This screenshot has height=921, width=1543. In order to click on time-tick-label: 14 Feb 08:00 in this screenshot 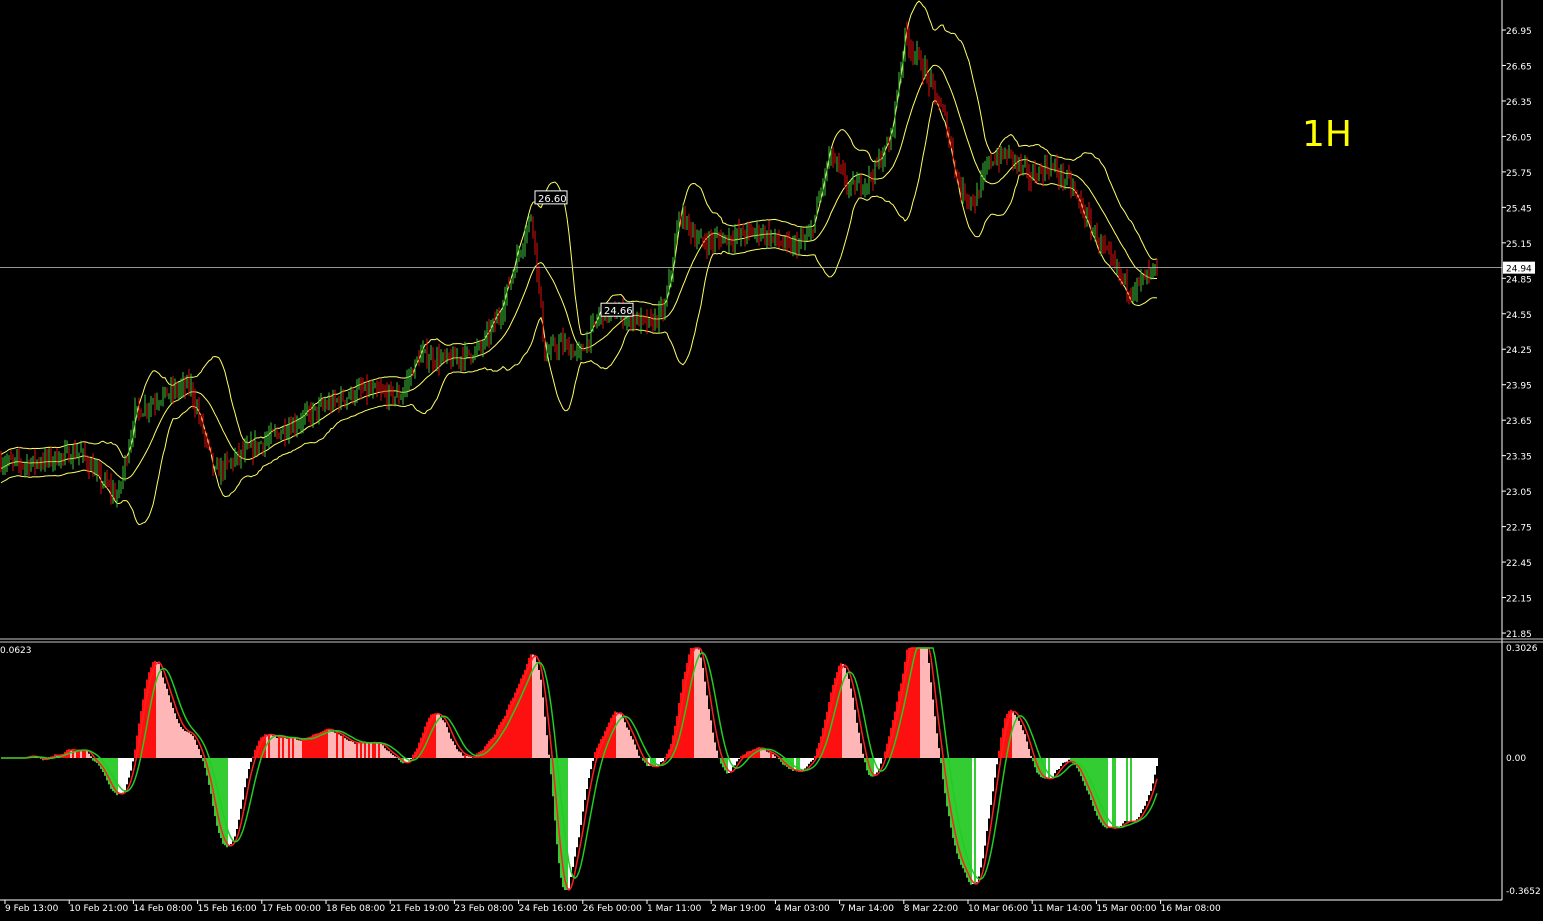, I will do `click(162, 909)`.